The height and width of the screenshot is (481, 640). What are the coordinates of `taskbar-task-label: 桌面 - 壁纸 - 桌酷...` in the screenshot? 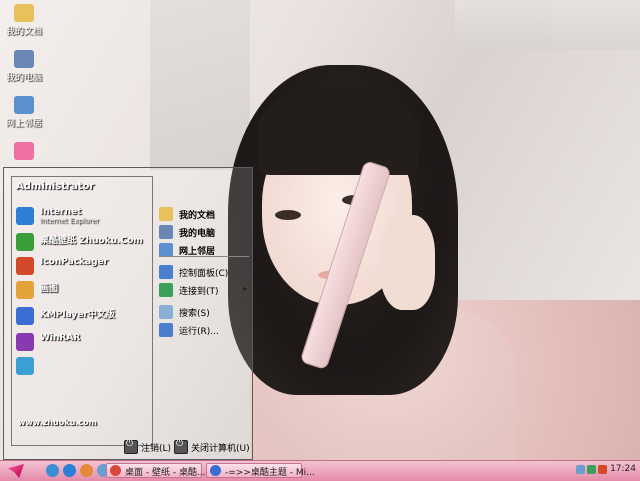 It's located at (165, 473).